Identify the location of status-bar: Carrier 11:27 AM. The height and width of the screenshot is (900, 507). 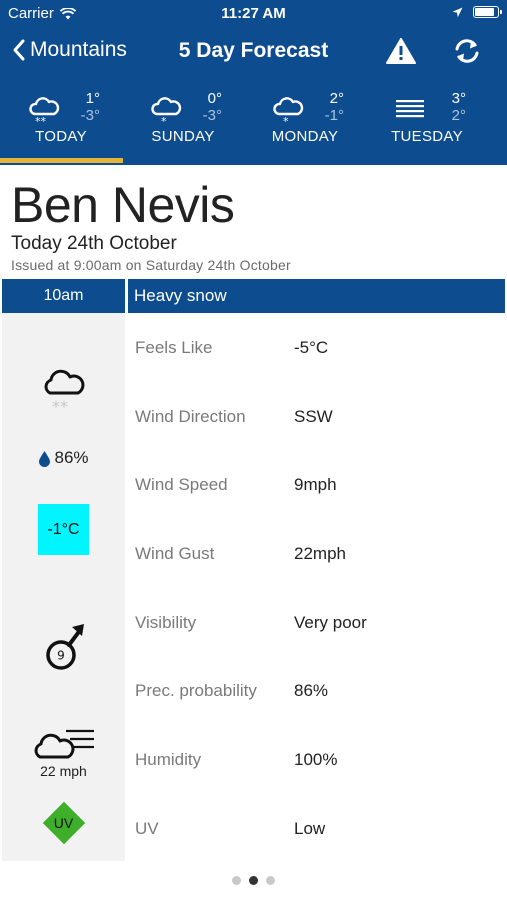
(253, 14).